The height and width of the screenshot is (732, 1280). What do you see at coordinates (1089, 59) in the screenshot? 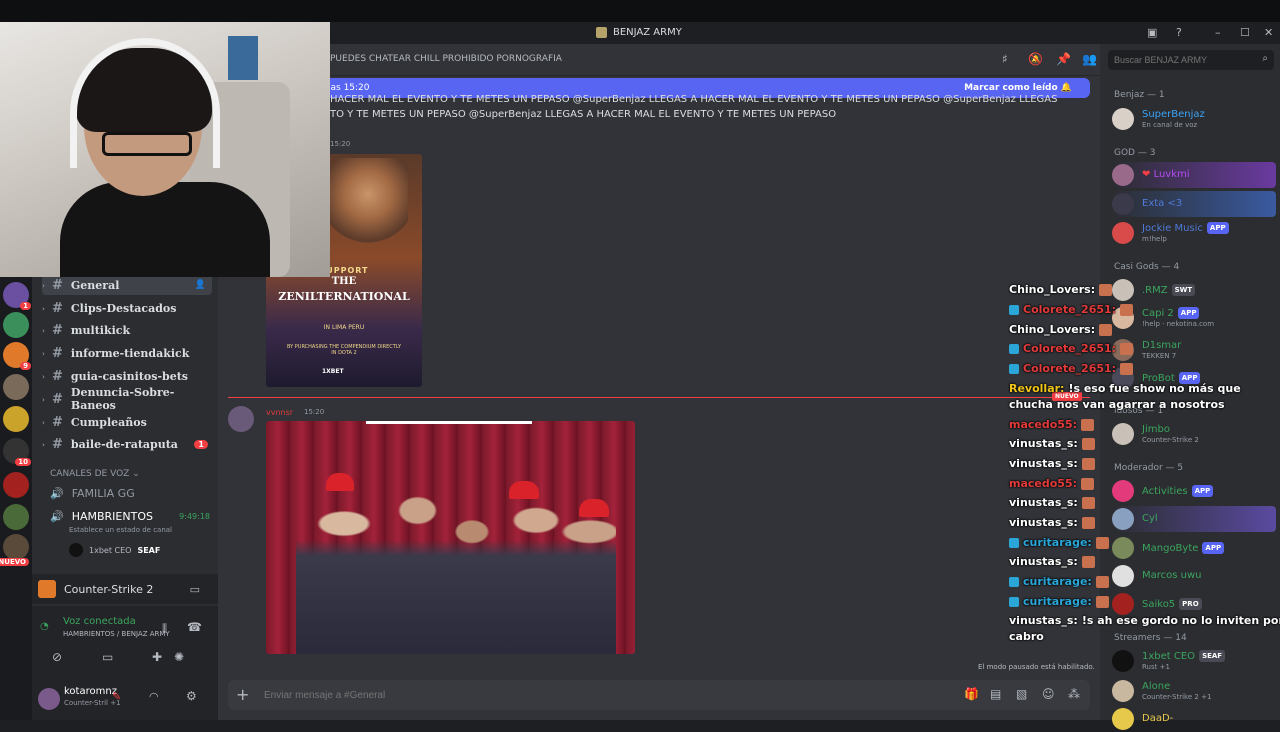
I see `members-icon: 👥` at bounding box center [1089, 59].